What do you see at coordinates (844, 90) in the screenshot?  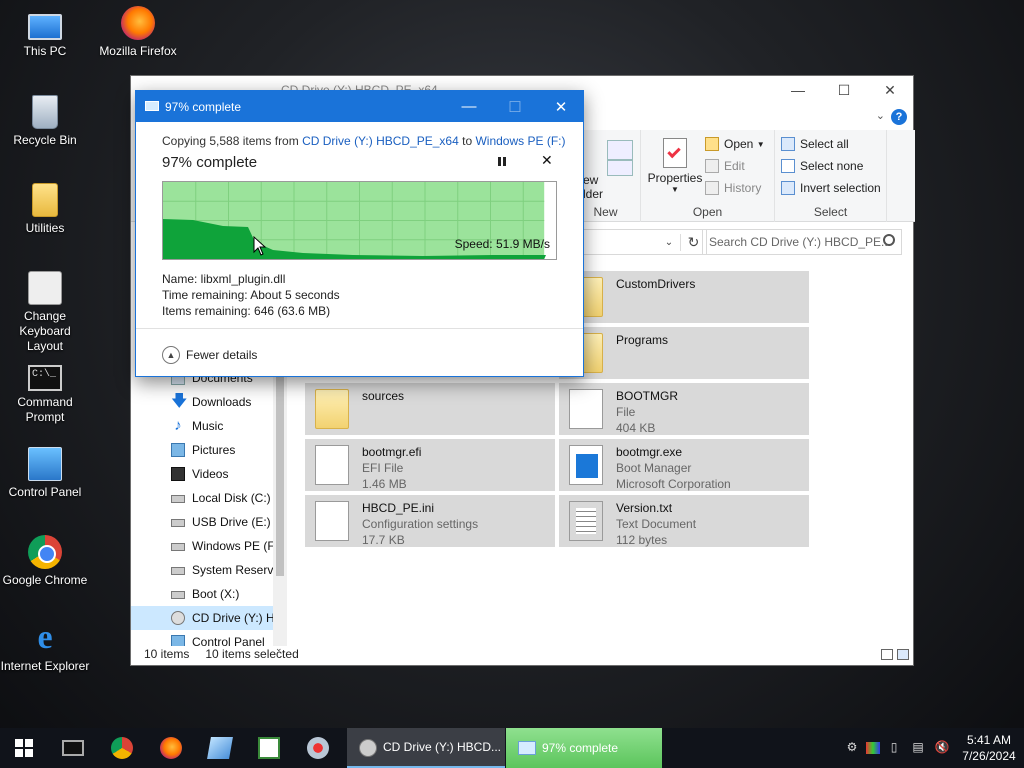 I see `maximize-button: ☐` at bounding box center [844, 90].